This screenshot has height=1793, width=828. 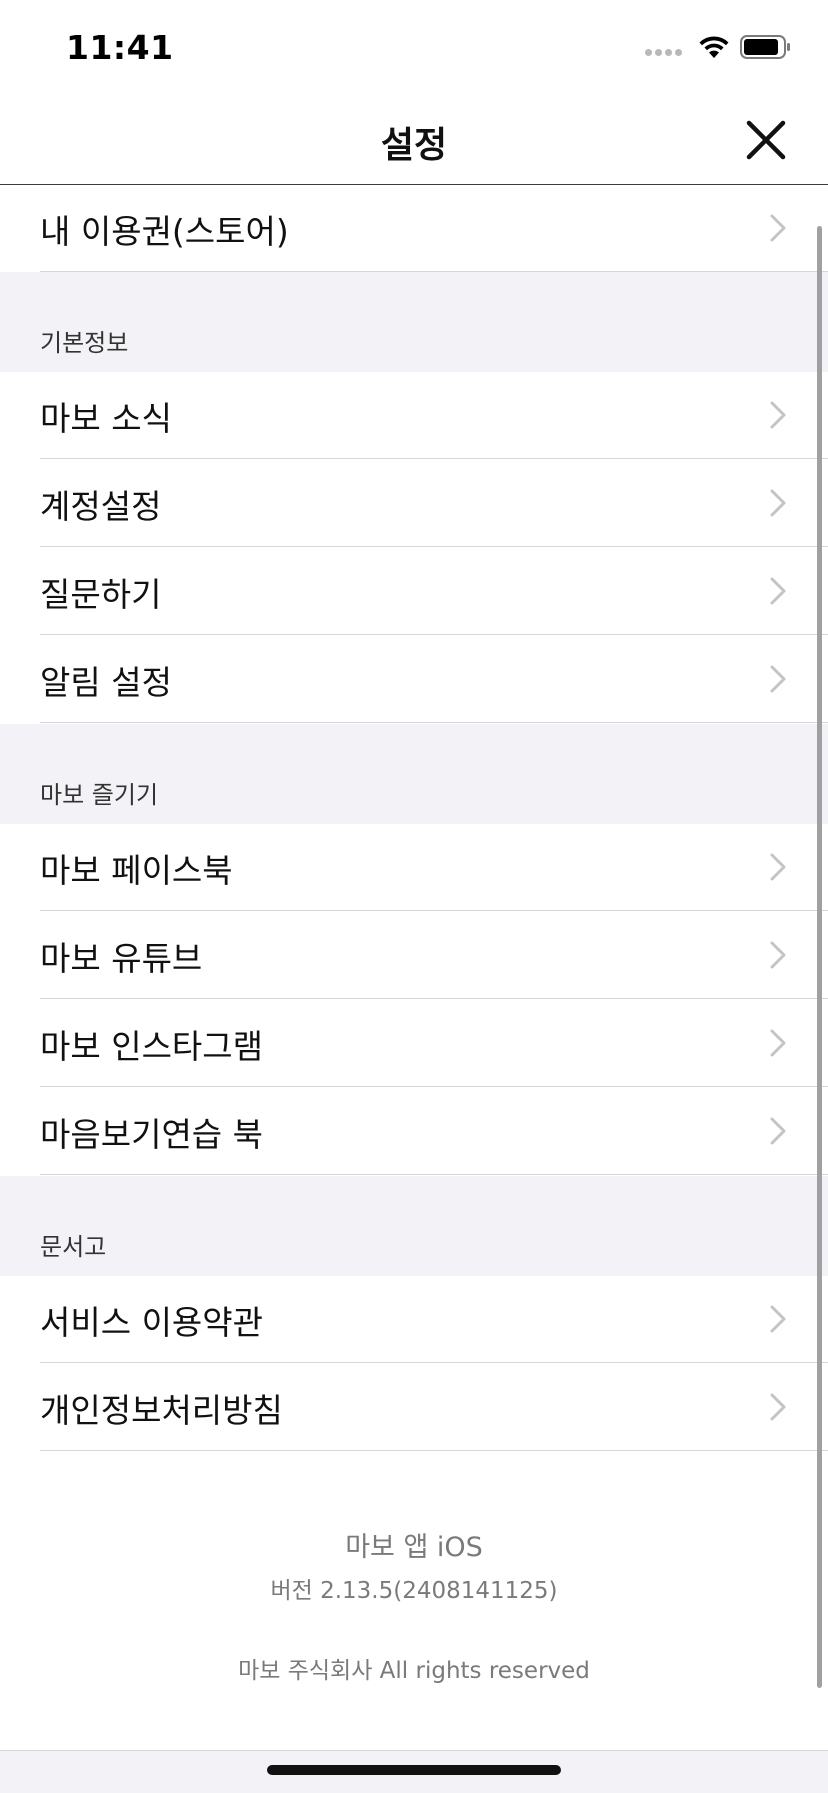 I want to click on section-header-documents: 문서고, so click(x=414, y=1226).